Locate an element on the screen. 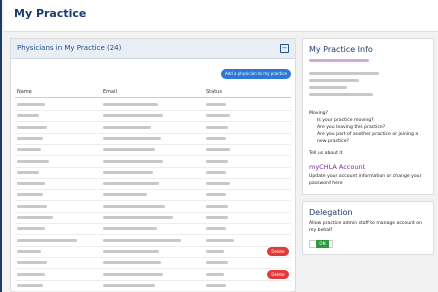  header-divider is located at coordinates (153, 97).